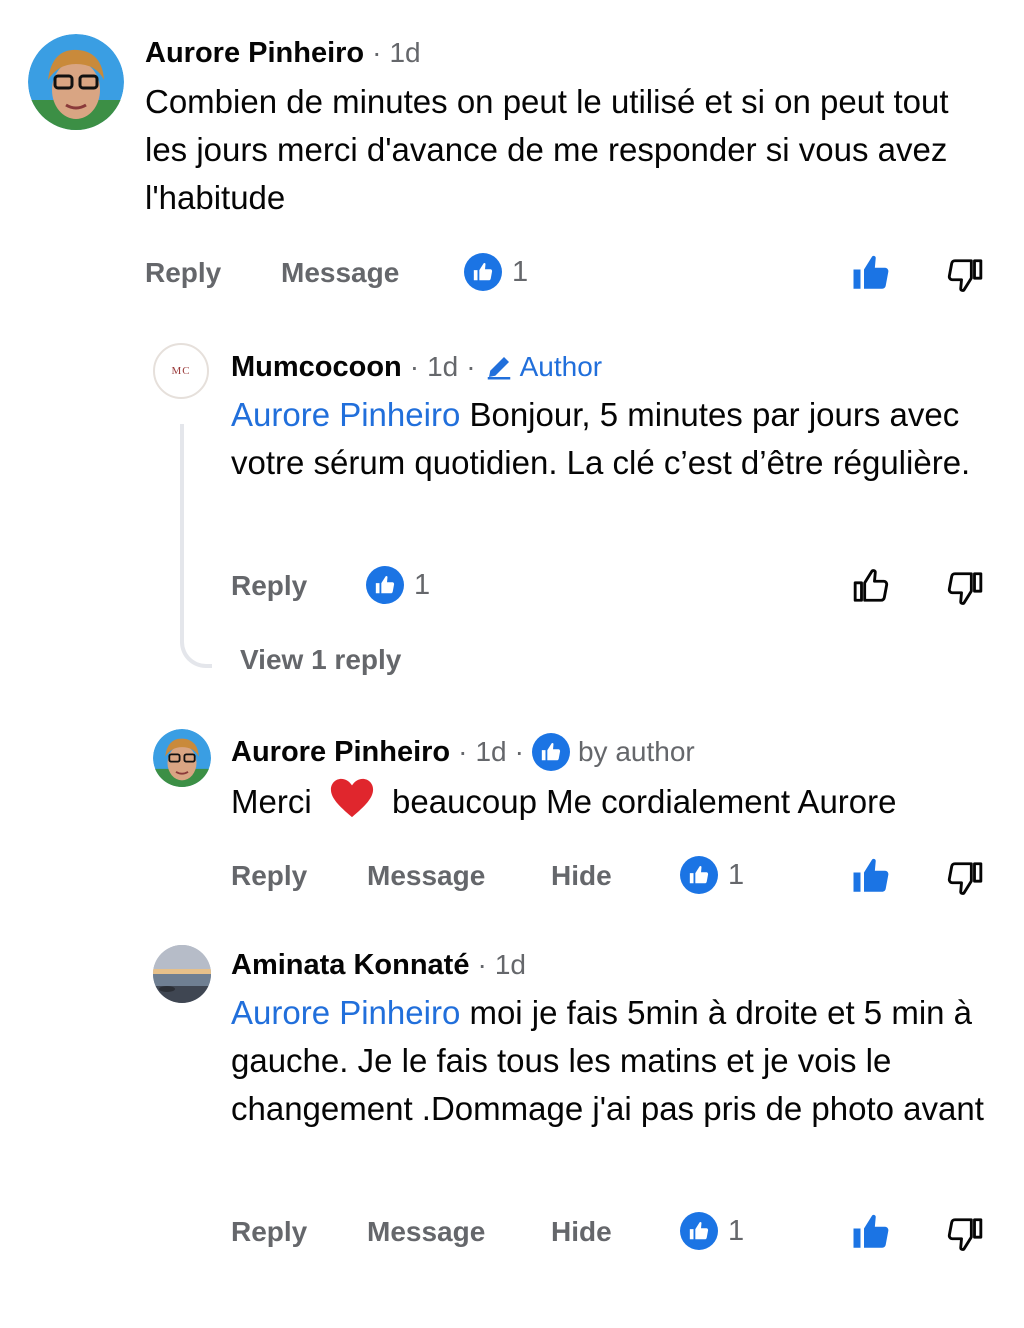  Describe the element at coordinates (636, 751) in the screenshot. I see `by-author-label: by author` at that location.